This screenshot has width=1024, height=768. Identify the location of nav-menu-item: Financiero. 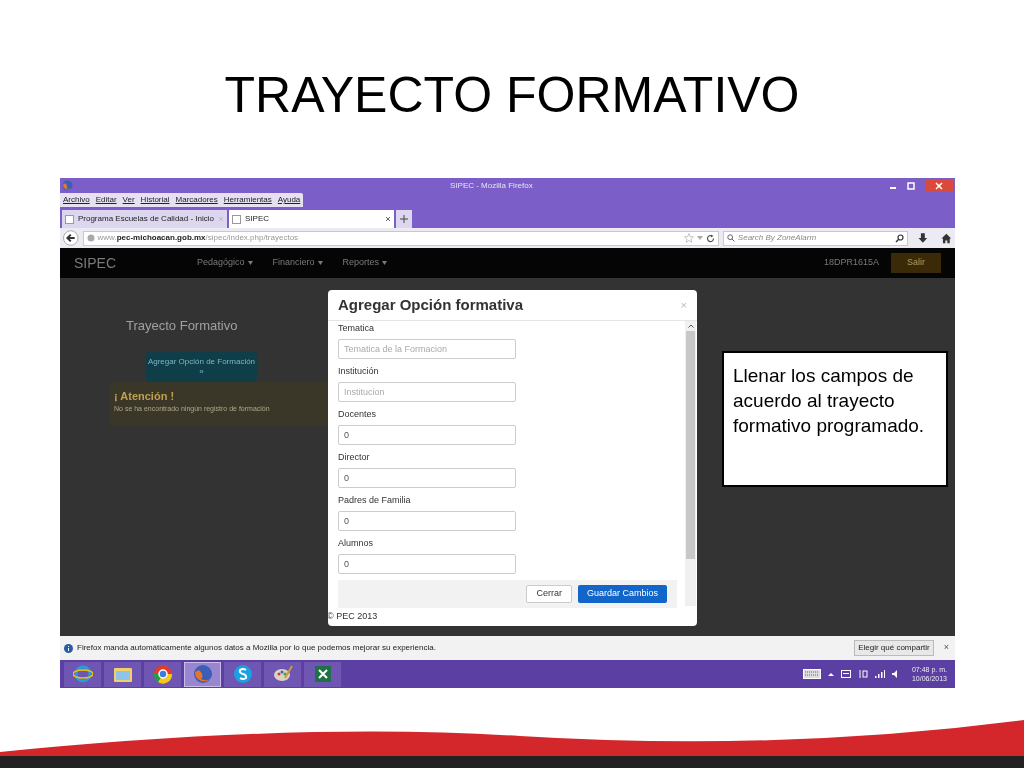
(297, 263).